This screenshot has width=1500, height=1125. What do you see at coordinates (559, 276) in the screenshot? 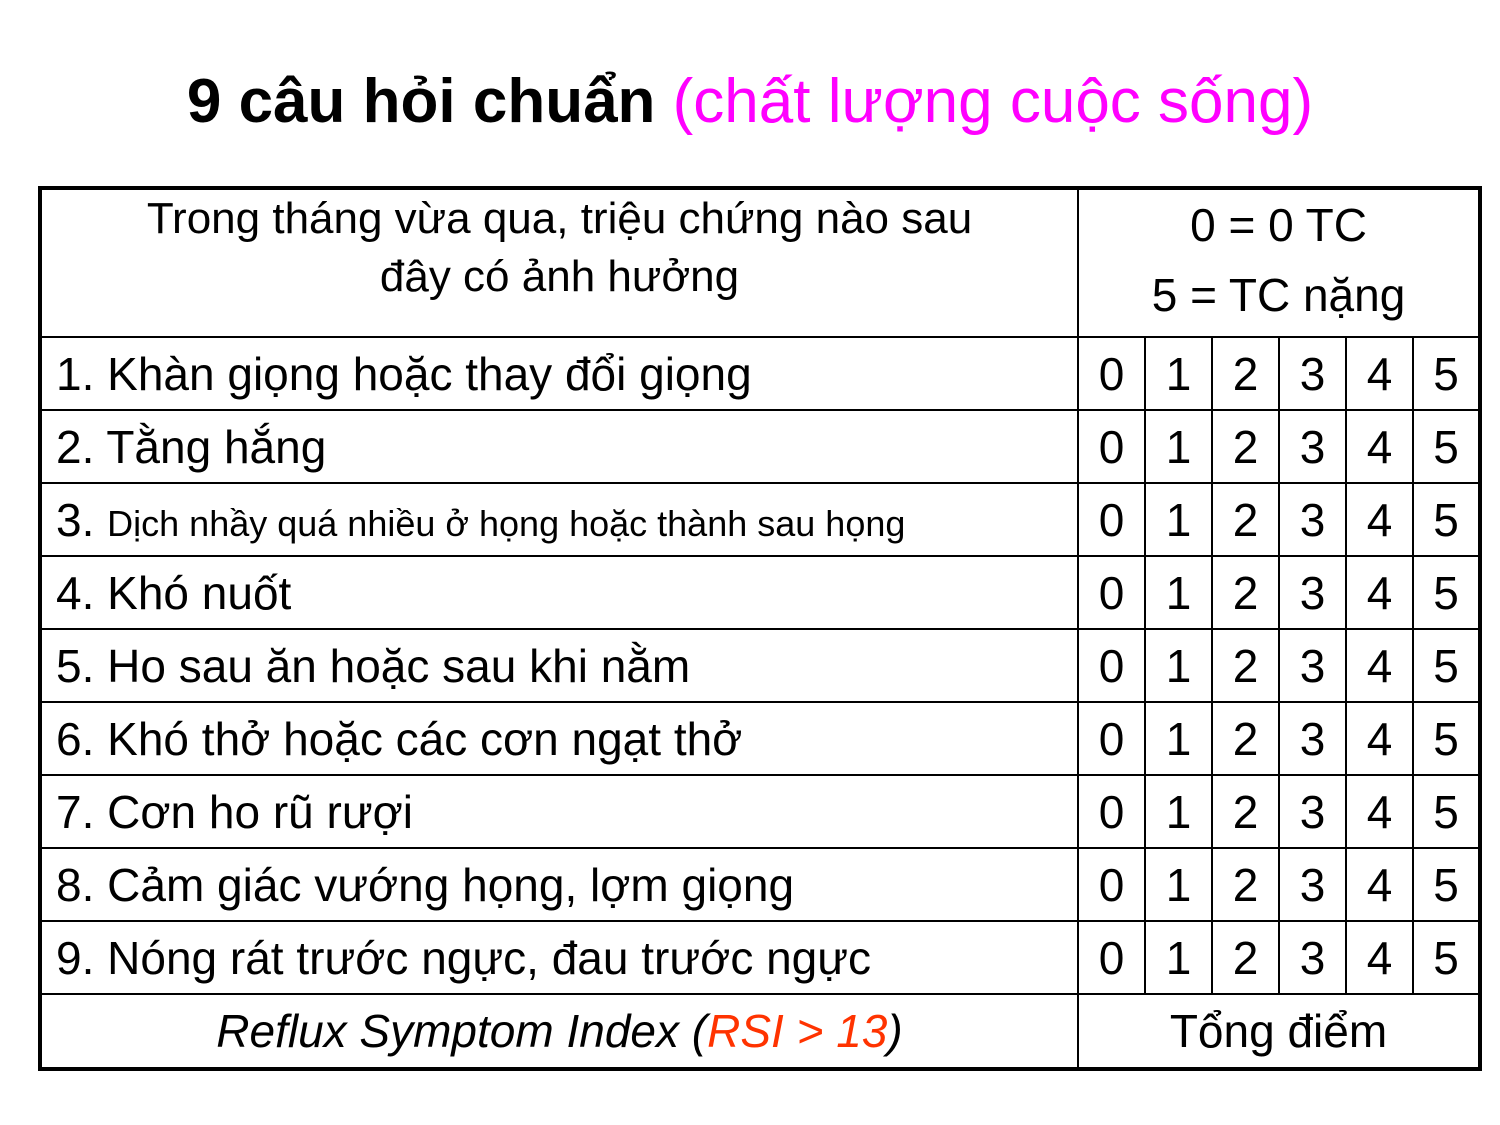
I see `header-question-line-2: đây có ảnh hưởng` at bounding box center [559, 276].